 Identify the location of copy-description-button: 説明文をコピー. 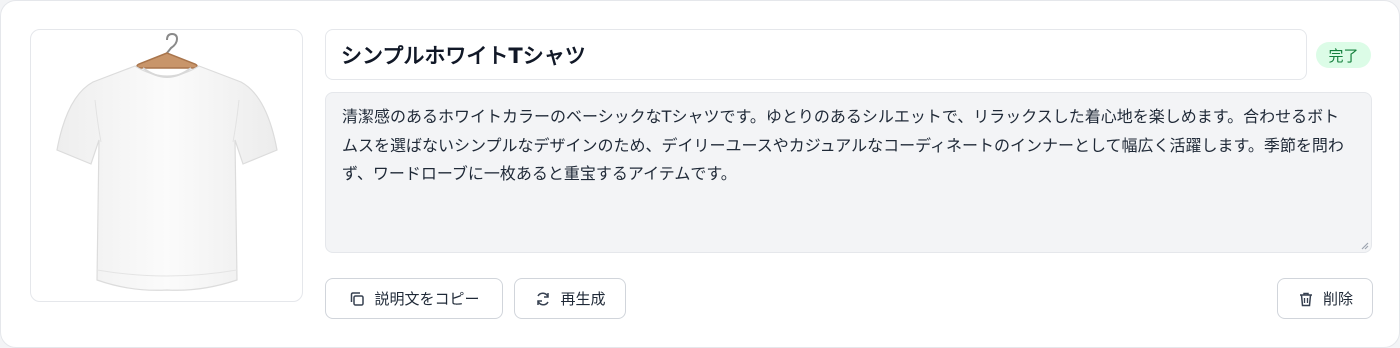
(414, 298).